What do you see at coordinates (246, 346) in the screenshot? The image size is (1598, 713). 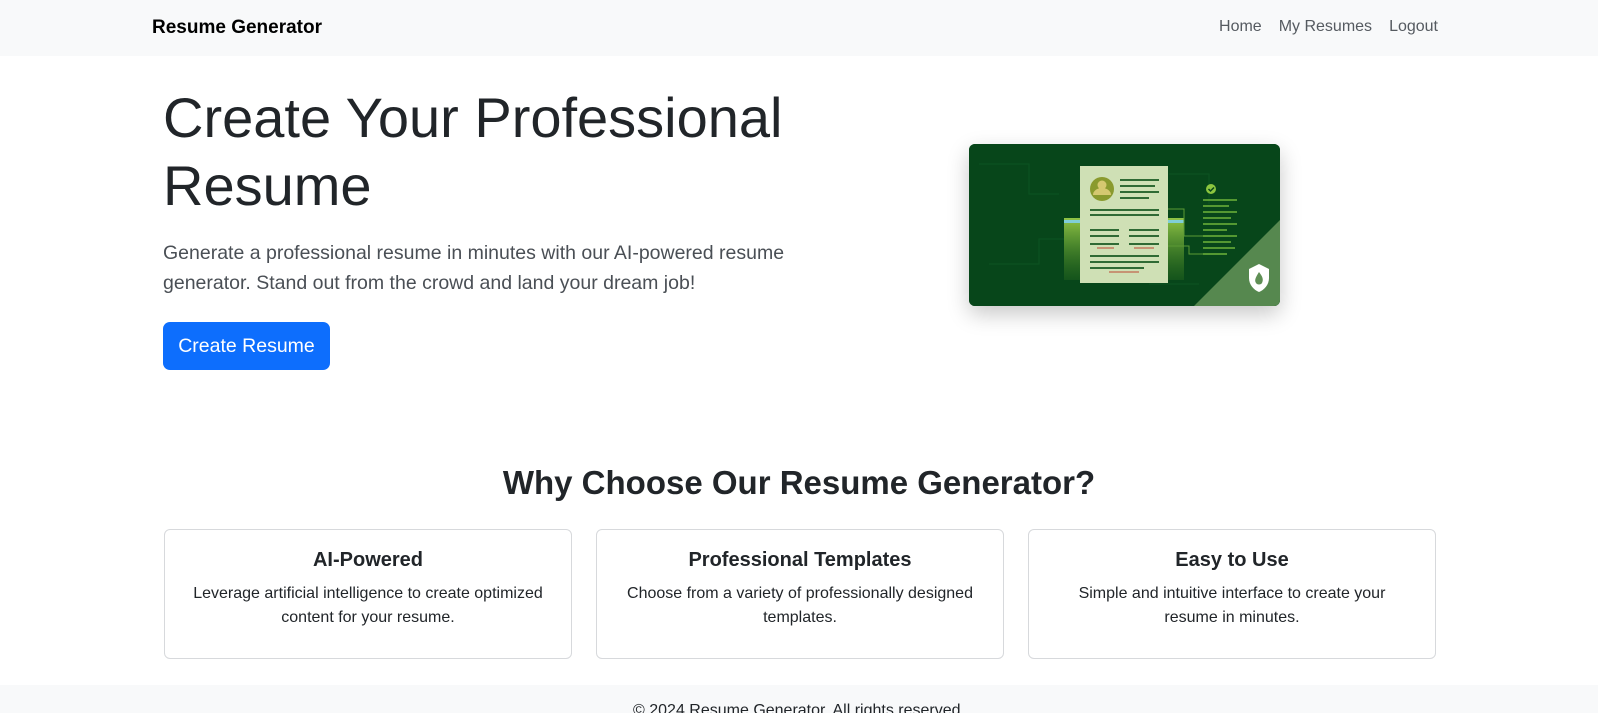 I see `create-resume-button: Create Resume` at bounding box center [246, 346].